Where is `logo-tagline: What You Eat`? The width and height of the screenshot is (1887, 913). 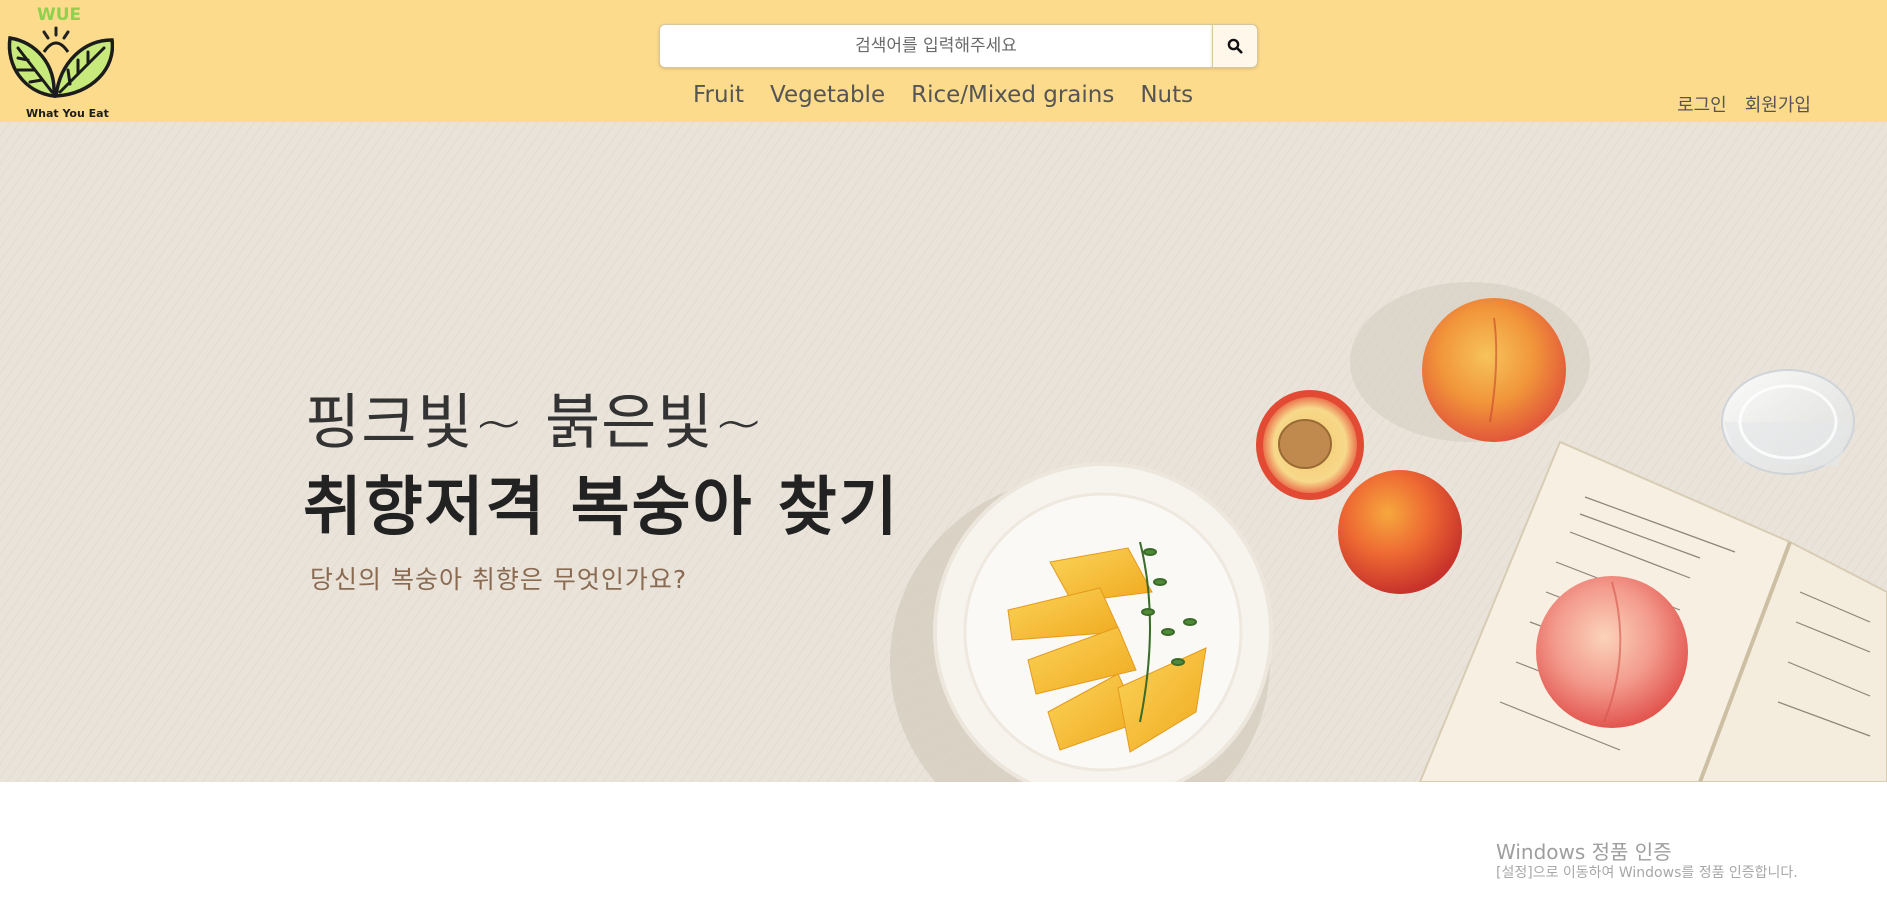
logo-tagline: What You Eat is located at coordinates (67, 113).